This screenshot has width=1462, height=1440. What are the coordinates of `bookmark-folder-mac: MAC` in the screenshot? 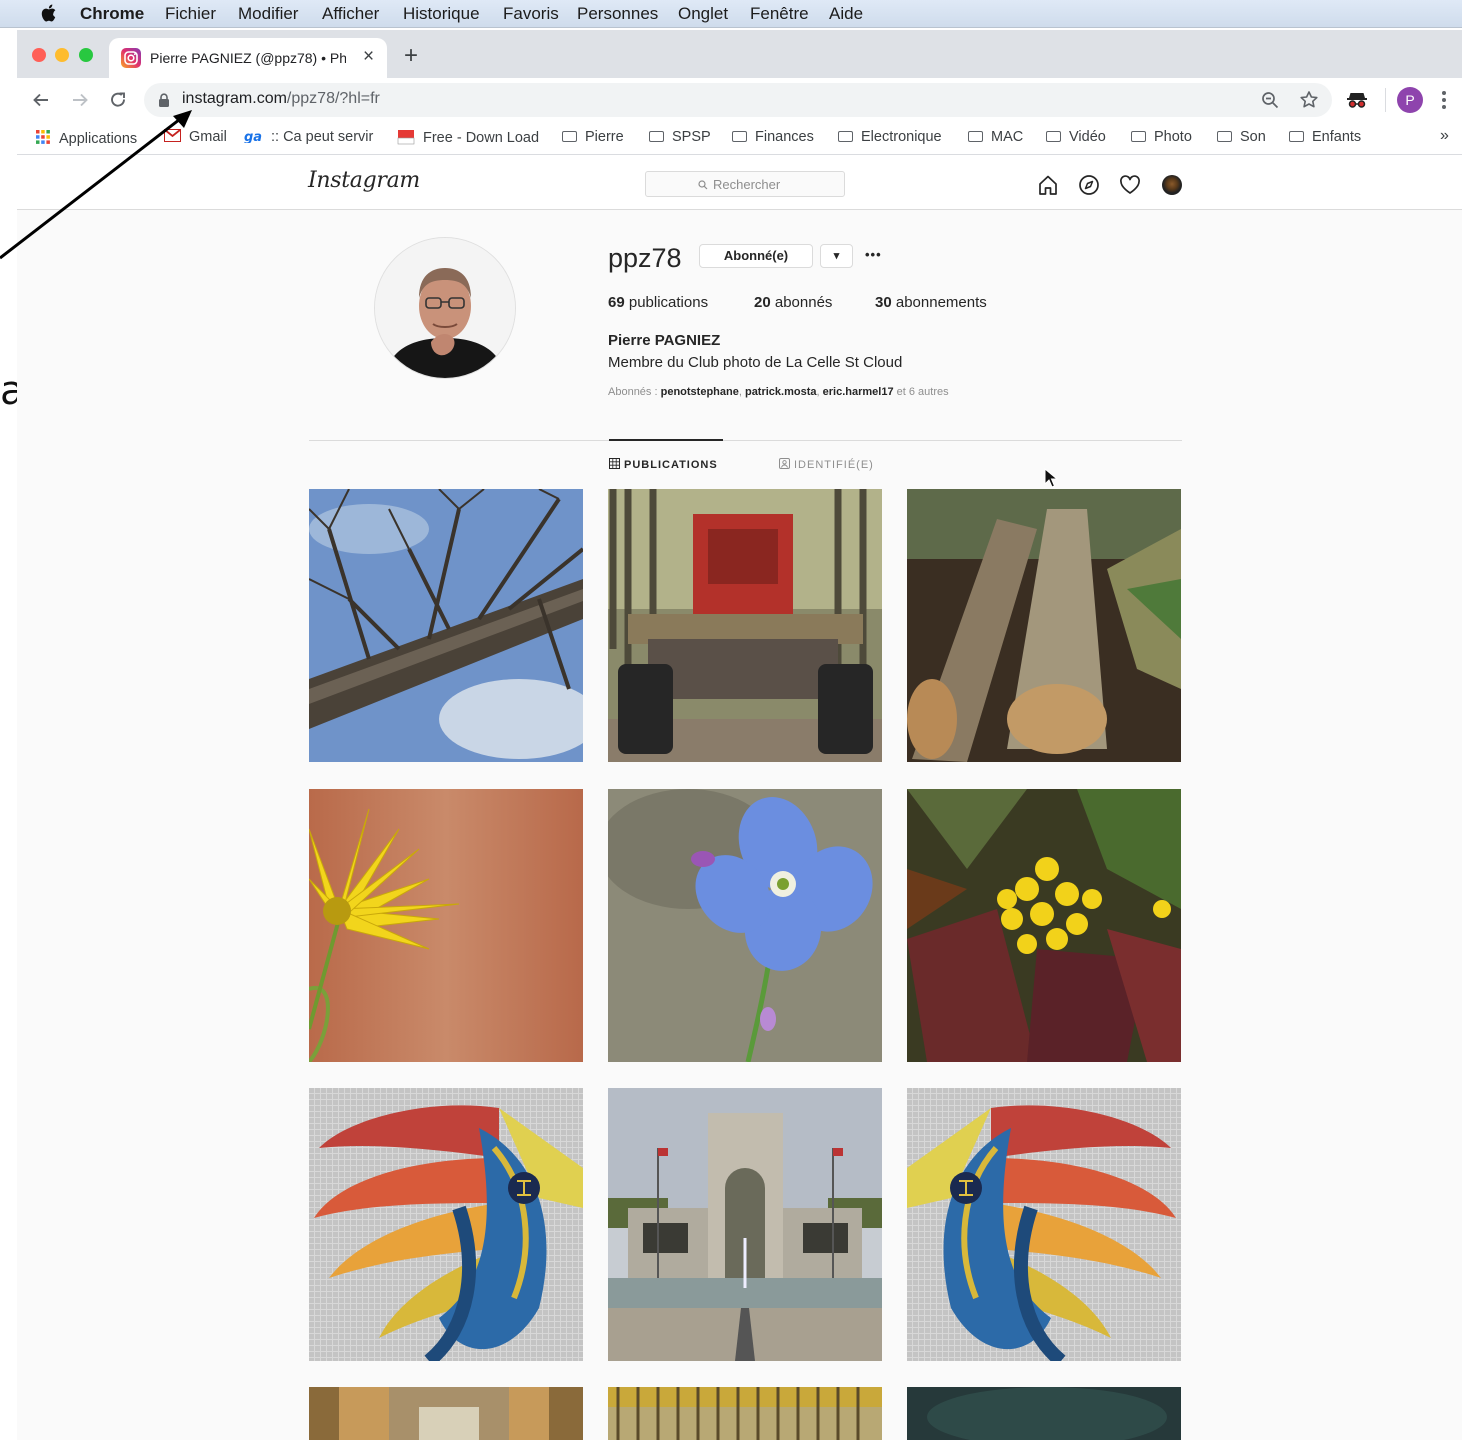 It's located at (995, 137).